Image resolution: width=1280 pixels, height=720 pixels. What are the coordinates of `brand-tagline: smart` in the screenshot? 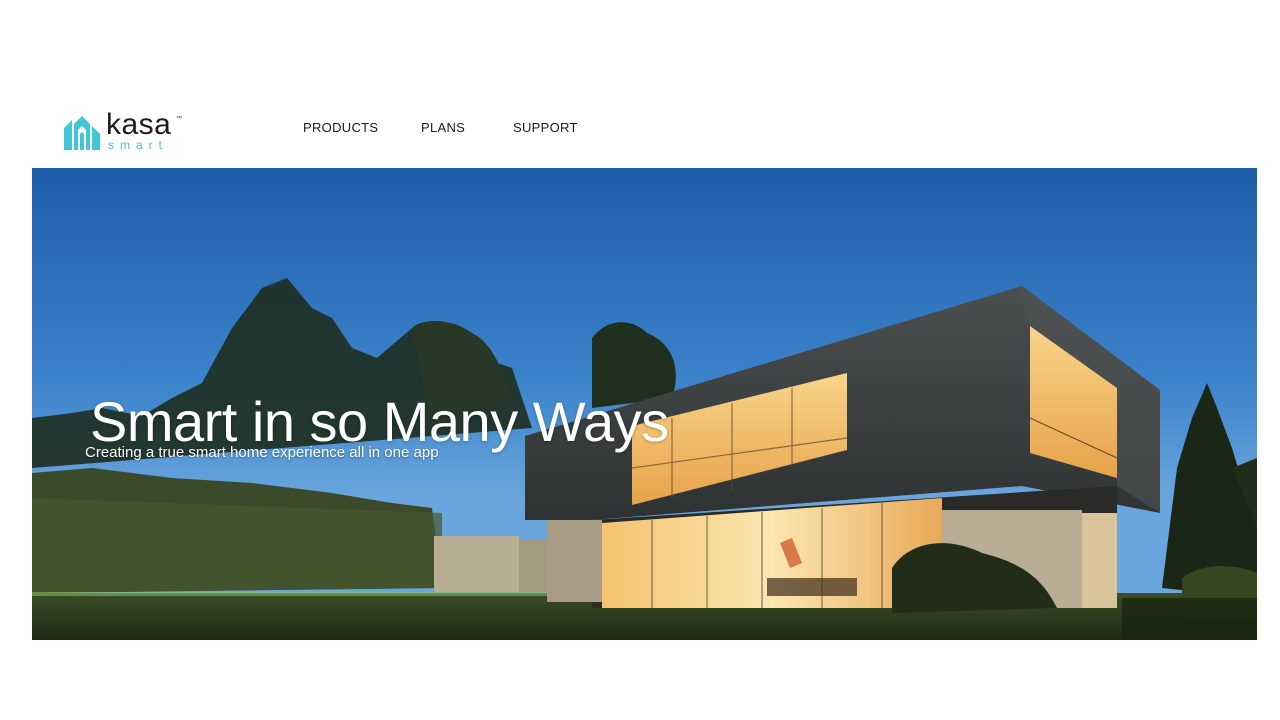 It's located at (138, 145).